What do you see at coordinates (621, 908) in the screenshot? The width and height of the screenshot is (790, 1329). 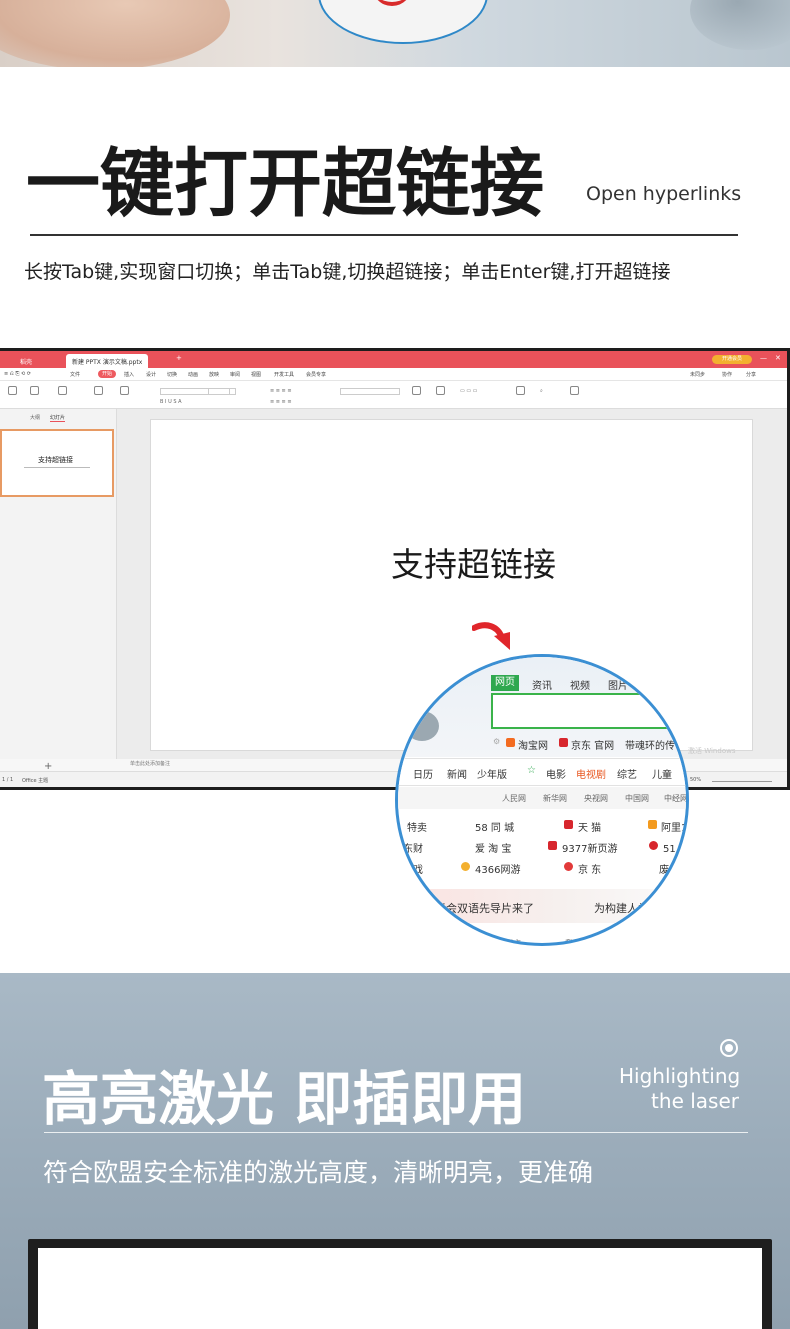 I see `banner-headline-right: 为构建人类` at bounding box center [621, 908].